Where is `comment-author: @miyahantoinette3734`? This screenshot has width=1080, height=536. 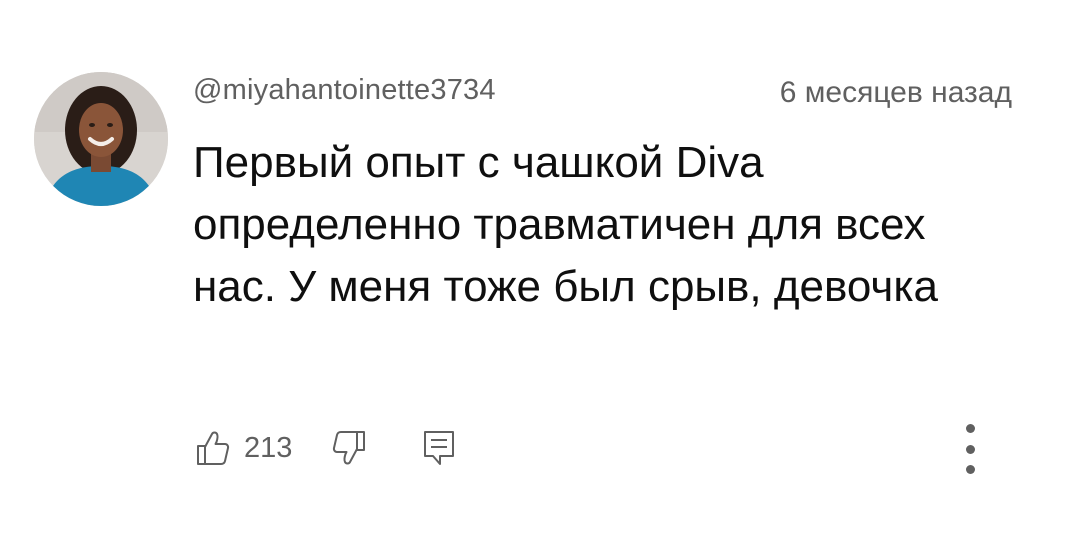 comment-author: @miyahantoinette3734 is located at coordinates (344, 90).